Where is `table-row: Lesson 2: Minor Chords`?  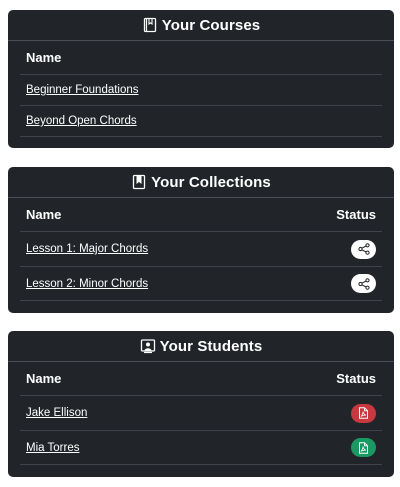 table-row: Lesson 2: Minor Chords is located at coordinates (201, 284).